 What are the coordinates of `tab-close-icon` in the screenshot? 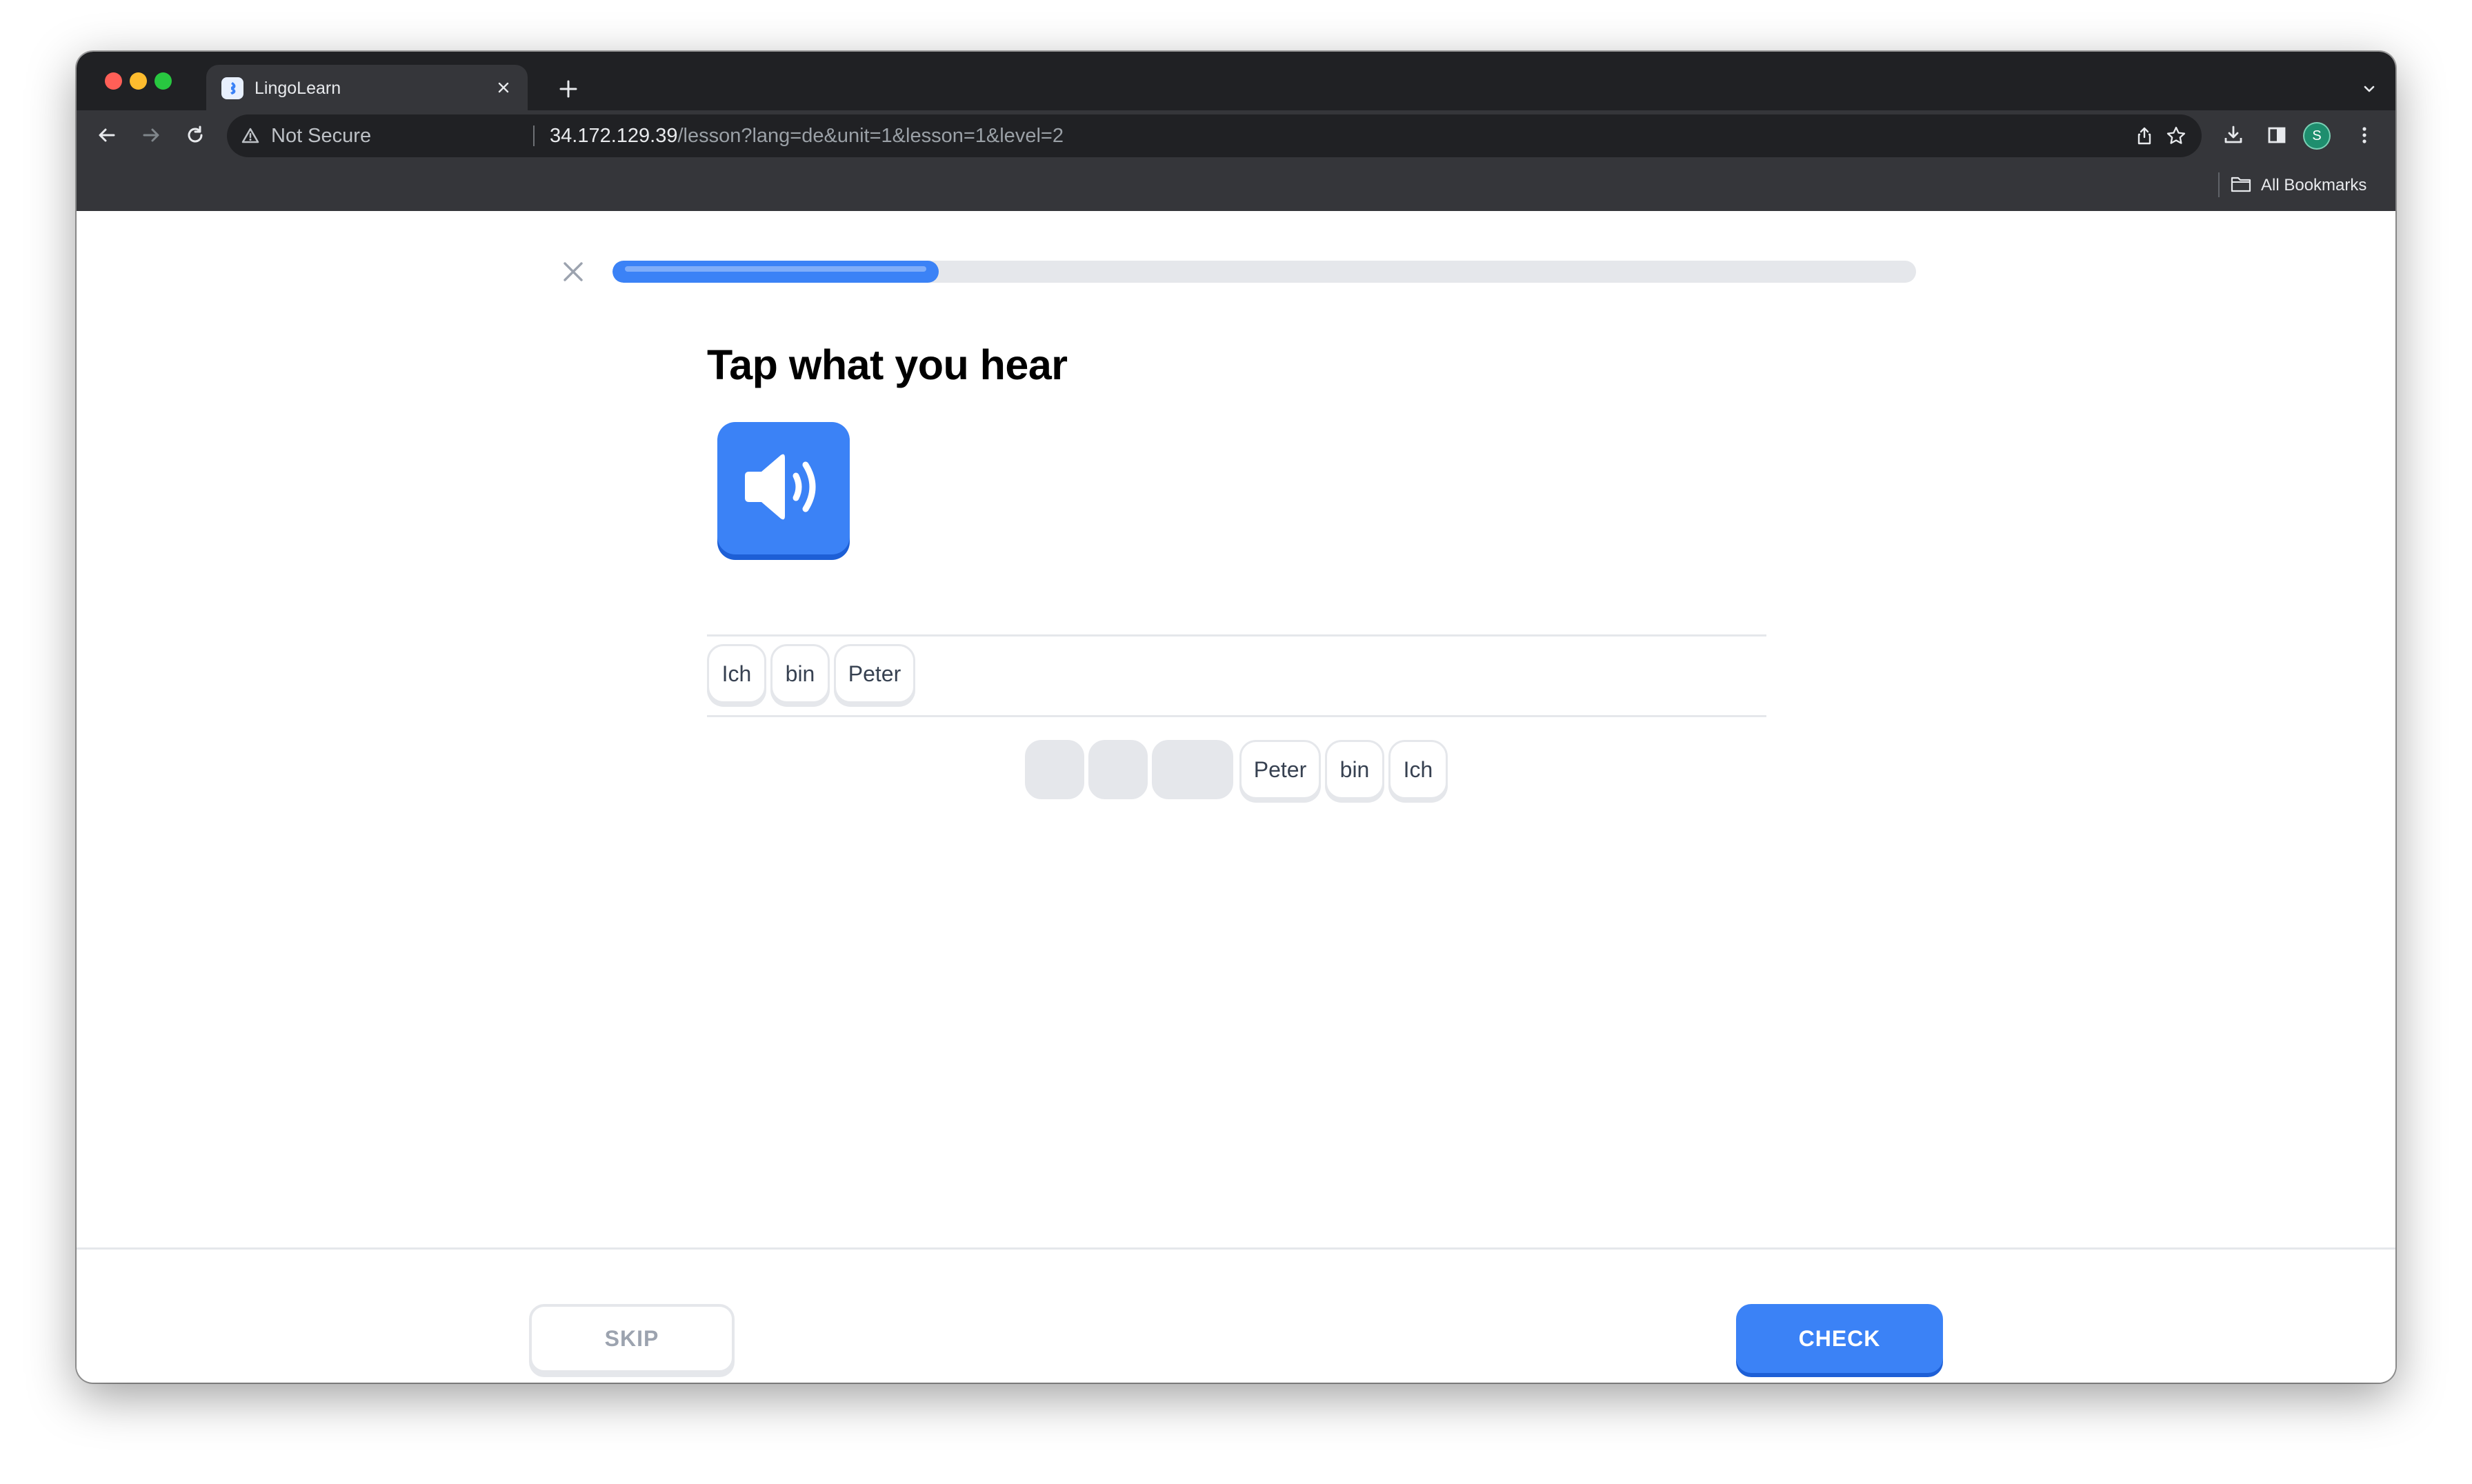 It's located at (504, 87).